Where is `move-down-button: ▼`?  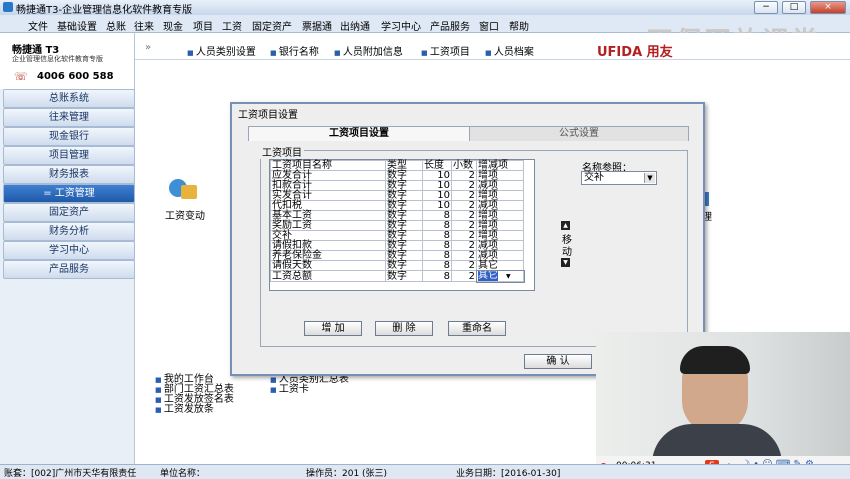 move-down-button: ▼ is located at coordinates (565, 262).